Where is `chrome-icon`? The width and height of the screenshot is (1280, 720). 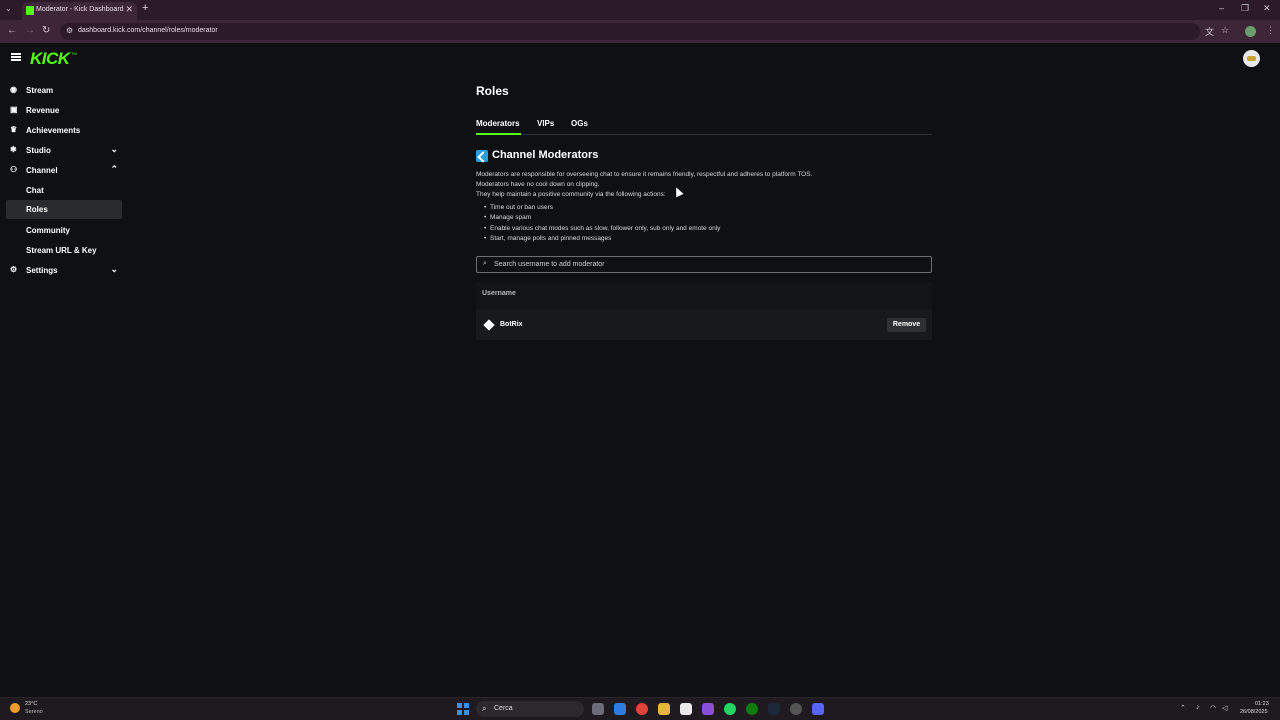 chrome-icon is located at coordinates (642, 709).